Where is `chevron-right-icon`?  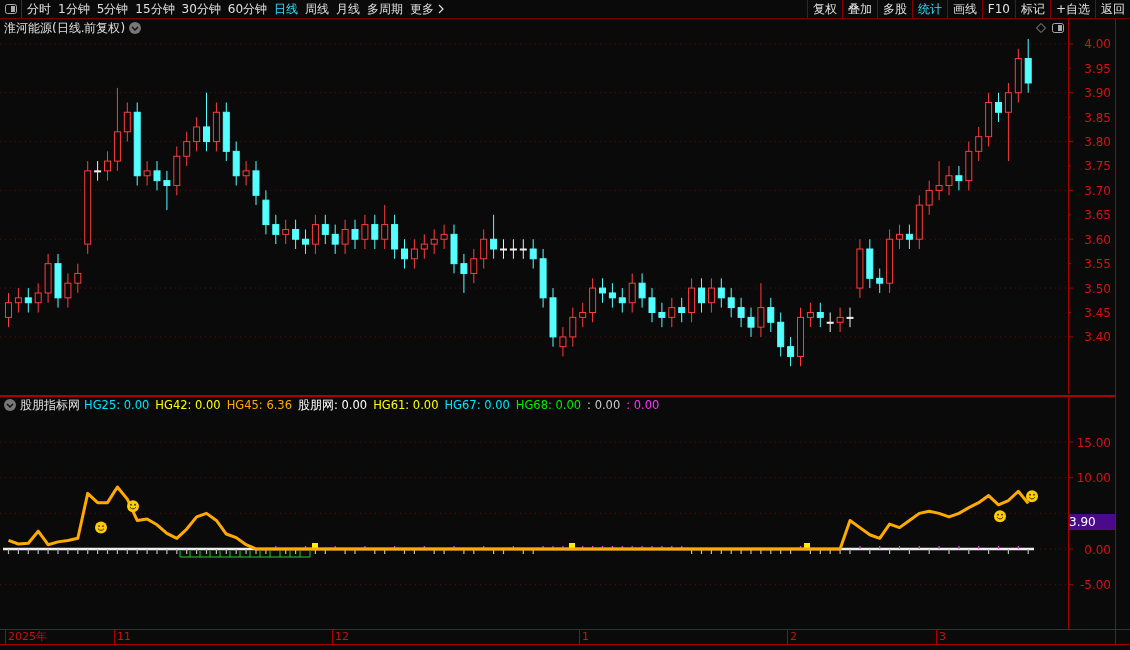
chevron-right-icon is located at coordinates (441, 9).